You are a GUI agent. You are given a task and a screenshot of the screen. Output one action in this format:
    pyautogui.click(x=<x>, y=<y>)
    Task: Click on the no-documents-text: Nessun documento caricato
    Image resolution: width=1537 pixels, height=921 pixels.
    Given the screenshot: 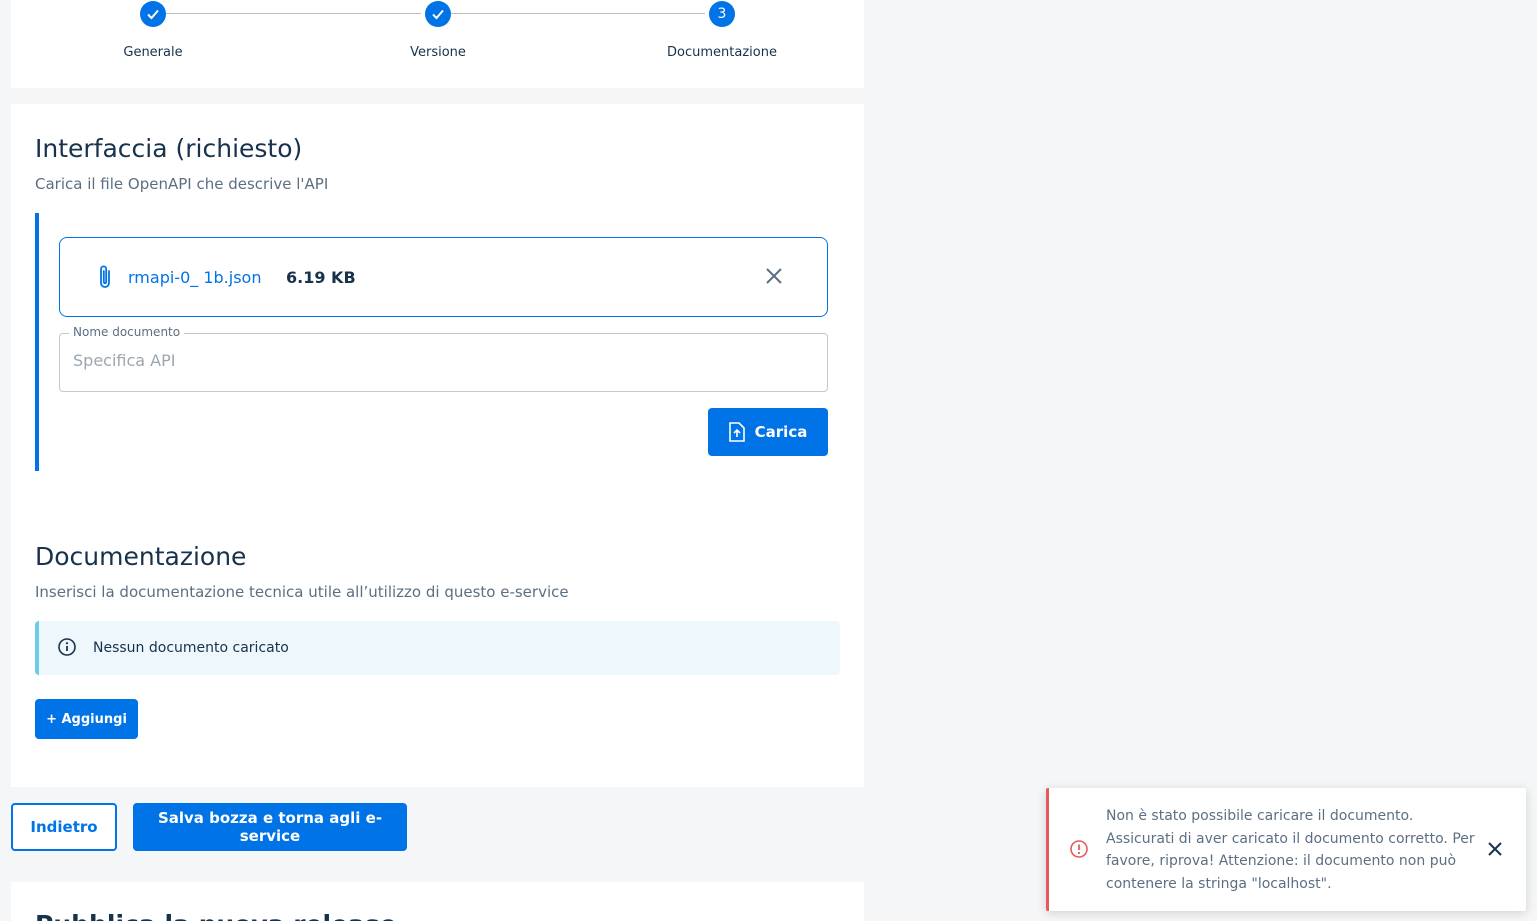 What is the action you would take?
    pyautogui.click(x=191, y=648)
    